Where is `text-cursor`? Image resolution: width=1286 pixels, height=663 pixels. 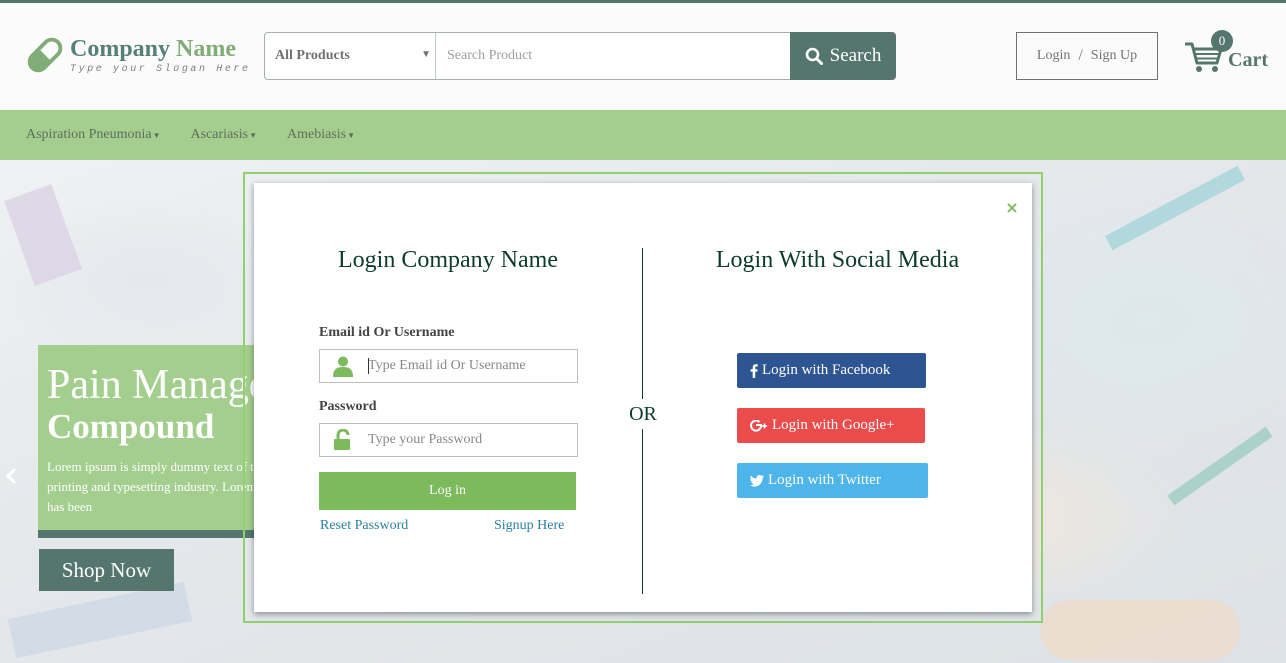
text-cursor is located at coordinates (368, 366).